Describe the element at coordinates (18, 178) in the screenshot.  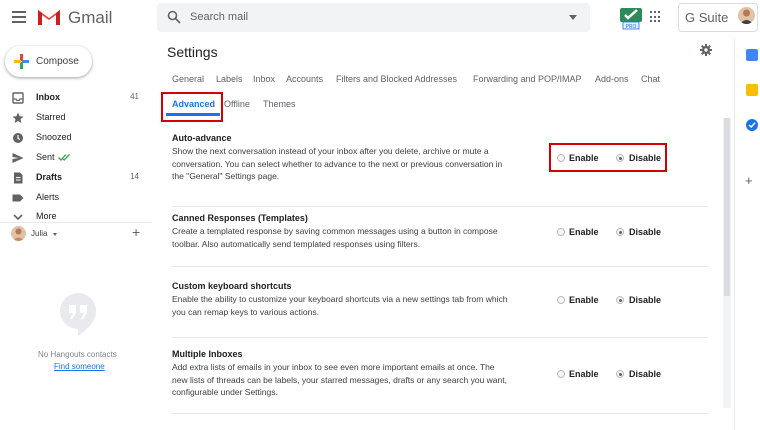
I see `draft-icon` at that location.